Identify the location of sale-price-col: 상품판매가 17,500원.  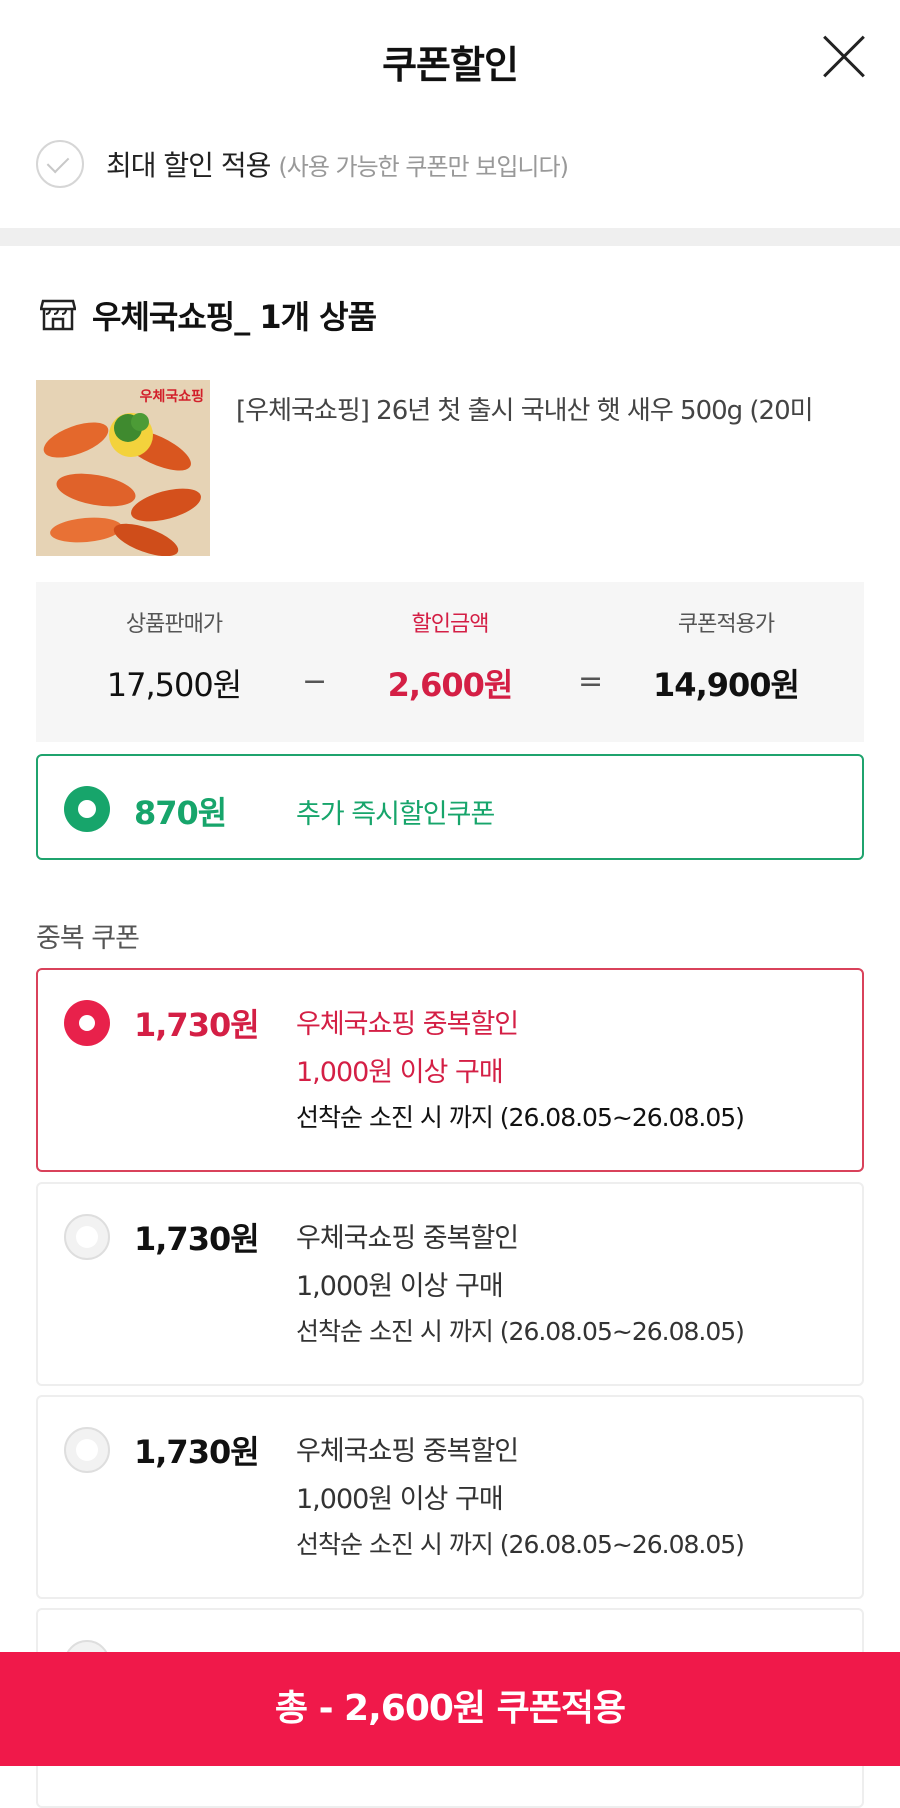
(174, 656).